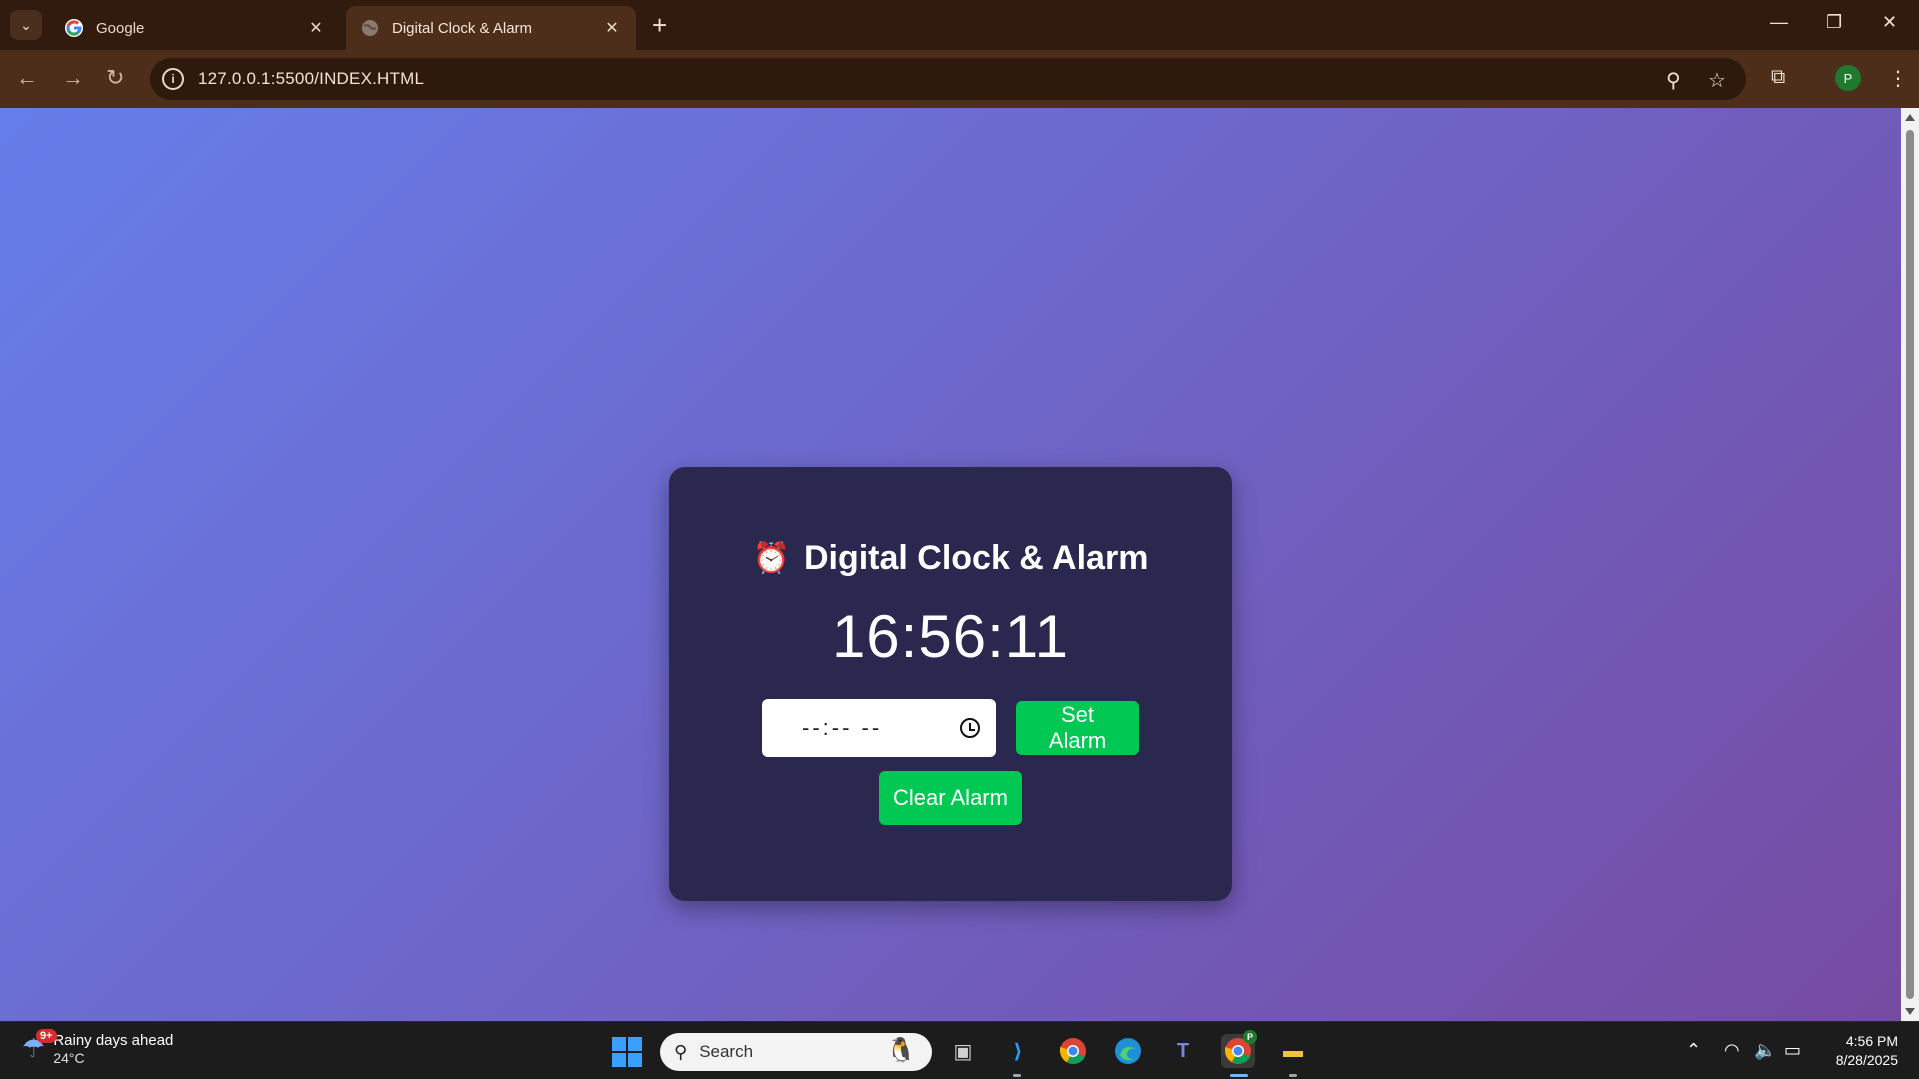  What do you see at coordinates (120, 28) in the screenshot?
I see `tab-title: Google` at bounding box center [120, 28].